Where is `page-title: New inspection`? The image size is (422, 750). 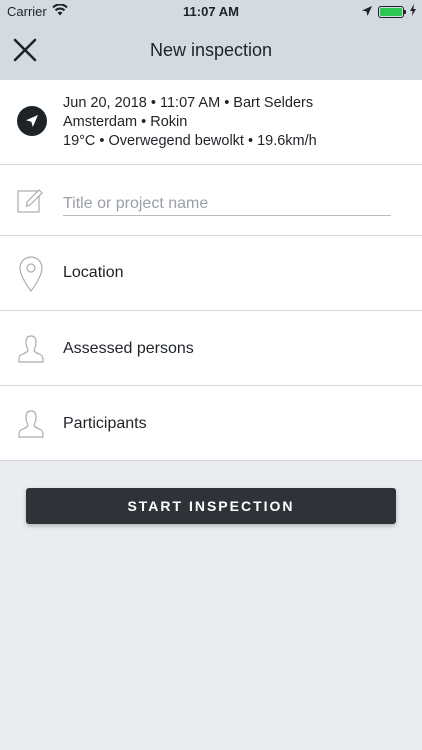
page-title: New inspection is located at coordinates (211, 50).